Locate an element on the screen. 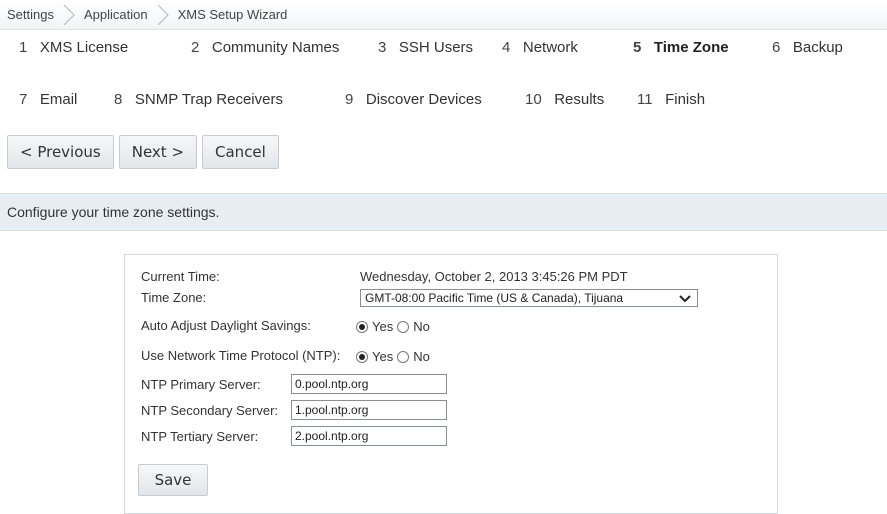 The width and height of the screenshot is (887, 514). daylight-yes-radio is located at coordinates (362, 326).